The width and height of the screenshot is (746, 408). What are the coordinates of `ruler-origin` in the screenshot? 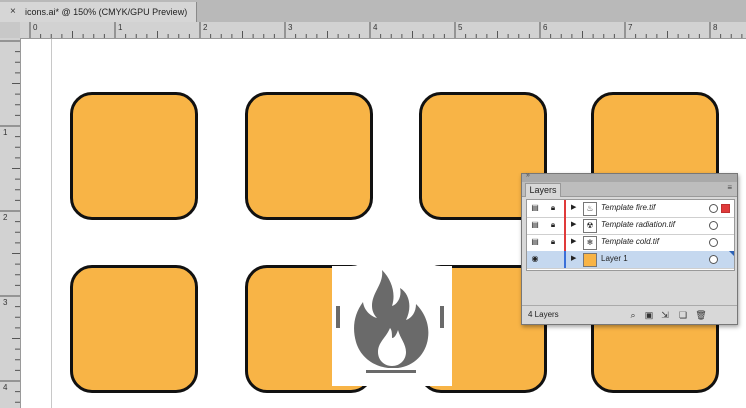 It's located at (10, 30).